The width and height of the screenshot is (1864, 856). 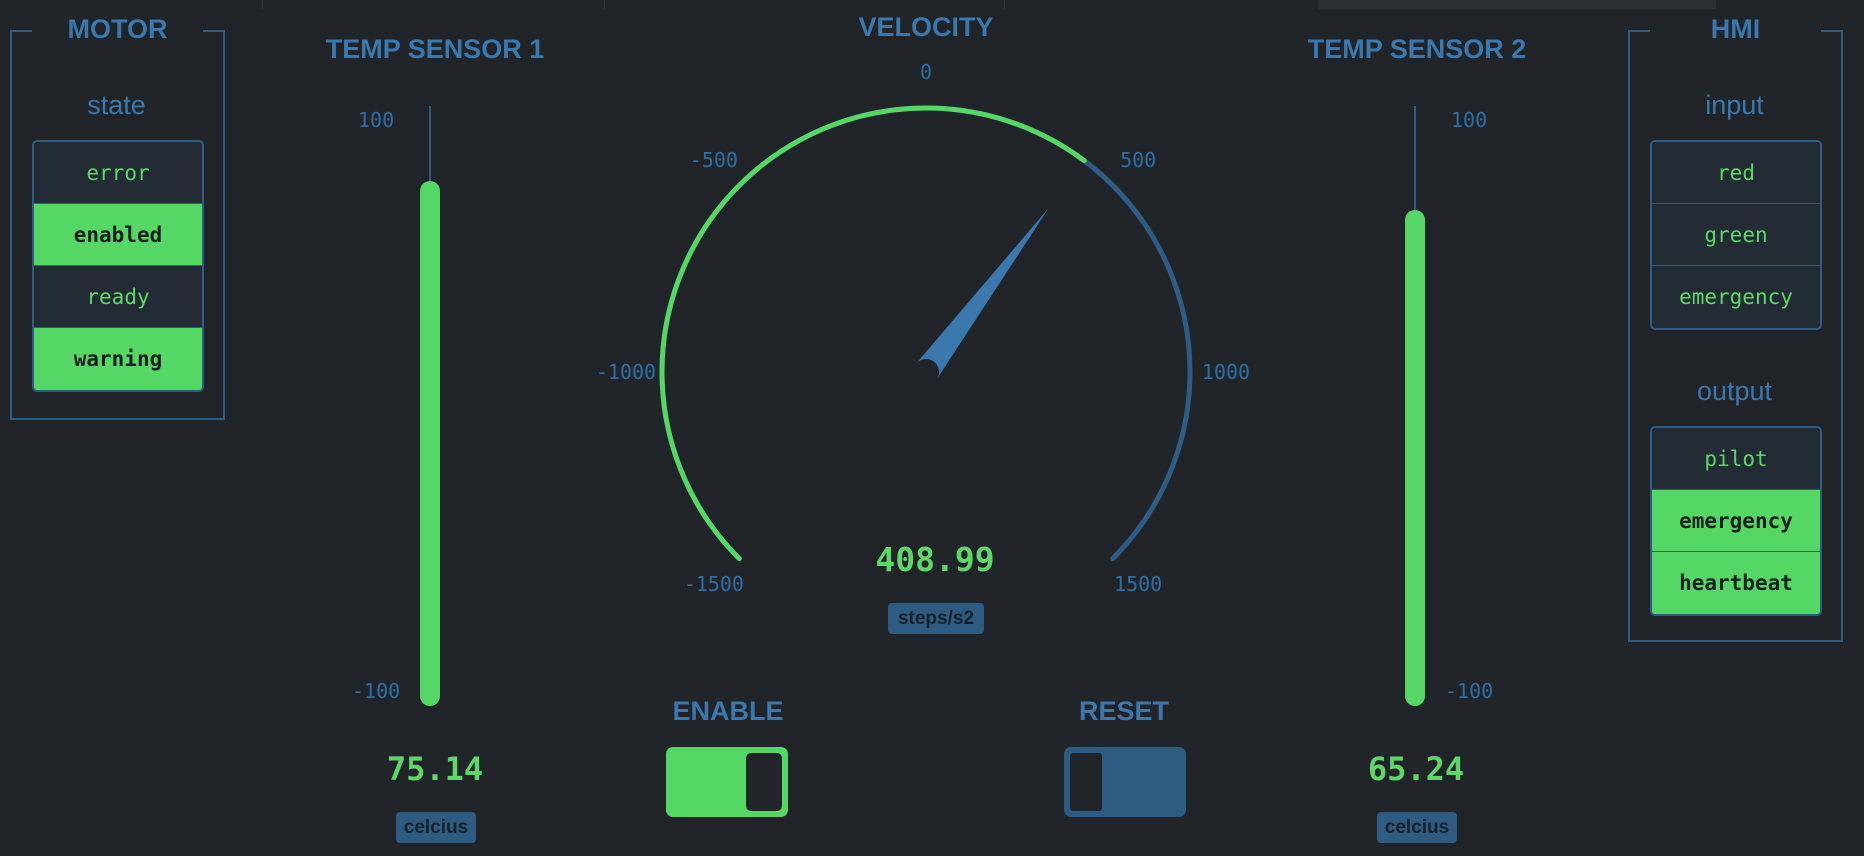 I want to click on temp2-unit-badge: celcius, so click(x=1417, y=827).